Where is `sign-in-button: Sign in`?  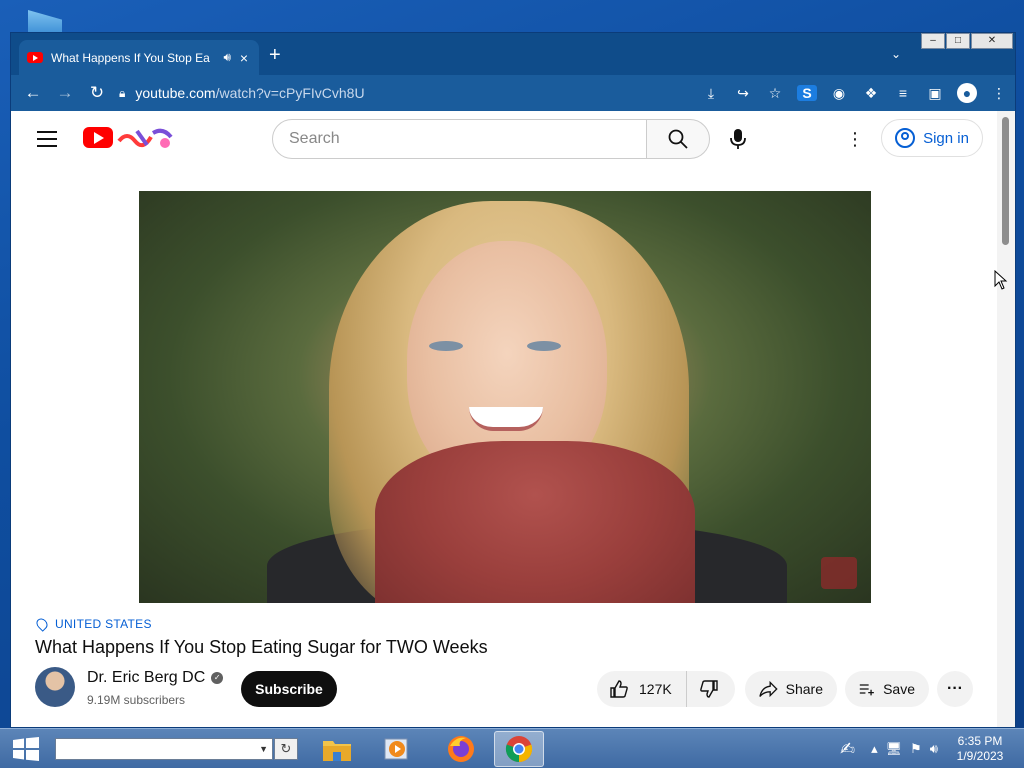
sign-in-button: Sign in is located at coordinates (932, 138).